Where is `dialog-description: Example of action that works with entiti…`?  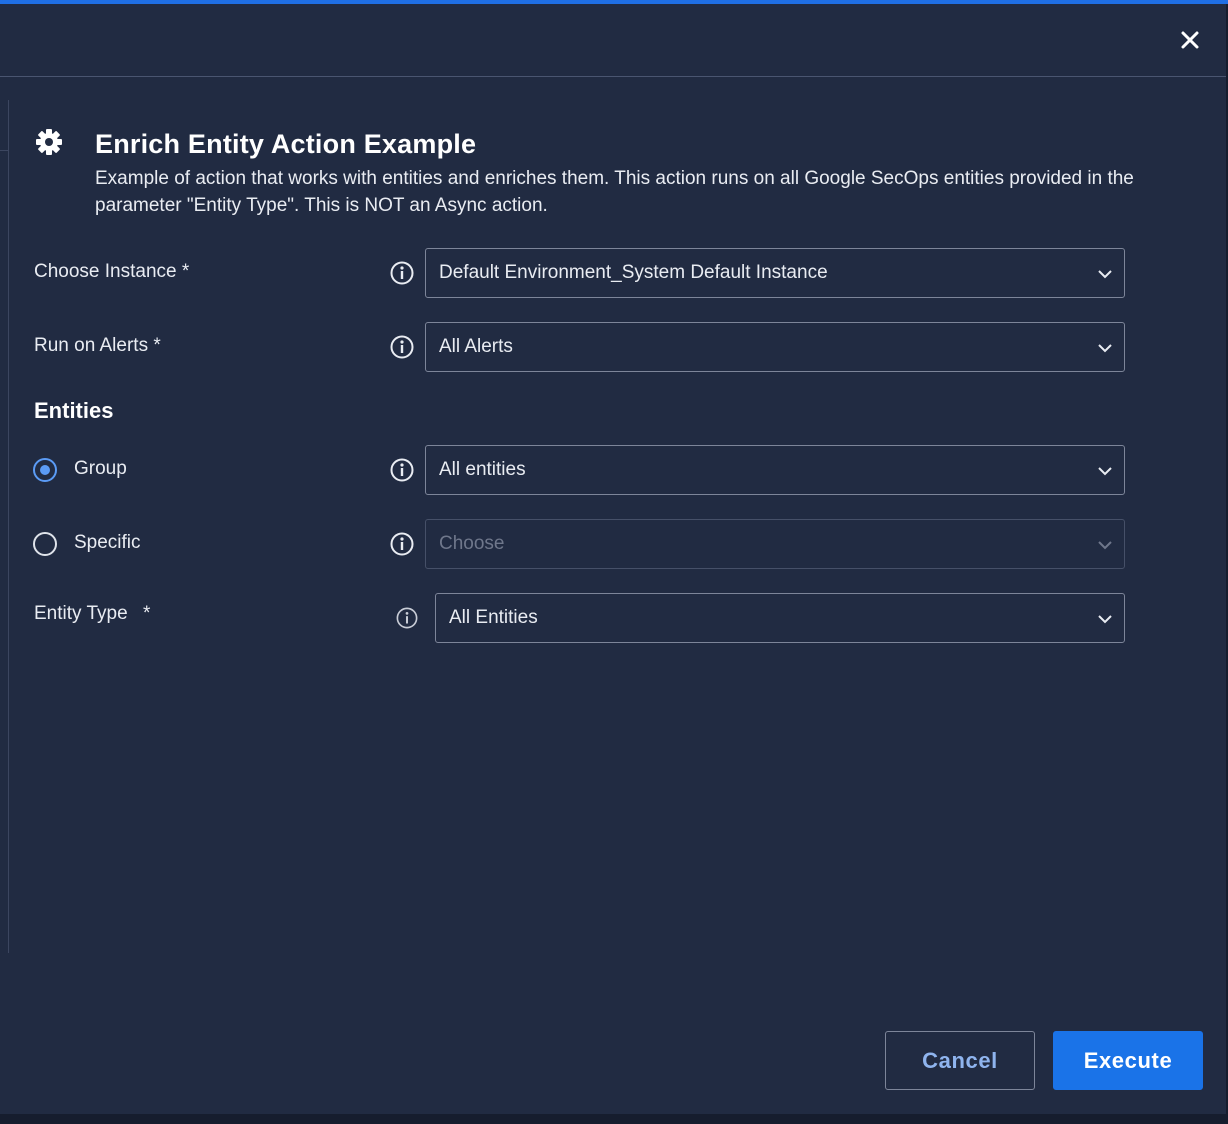 dialog-description: Example of action that works with entiti… is located at coordinates (614, 192).